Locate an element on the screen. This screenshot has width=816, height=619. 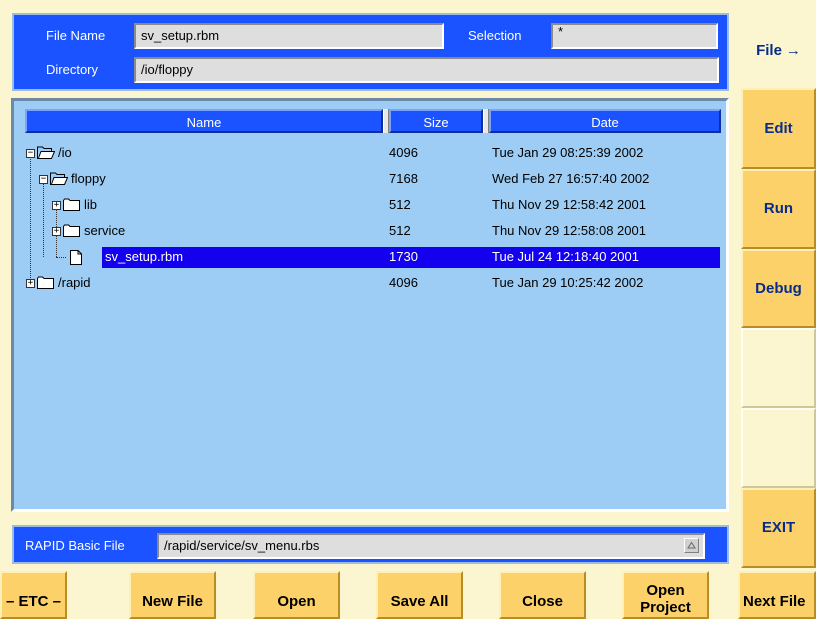
arrow-icon: → is located at coordinates (793, 50).